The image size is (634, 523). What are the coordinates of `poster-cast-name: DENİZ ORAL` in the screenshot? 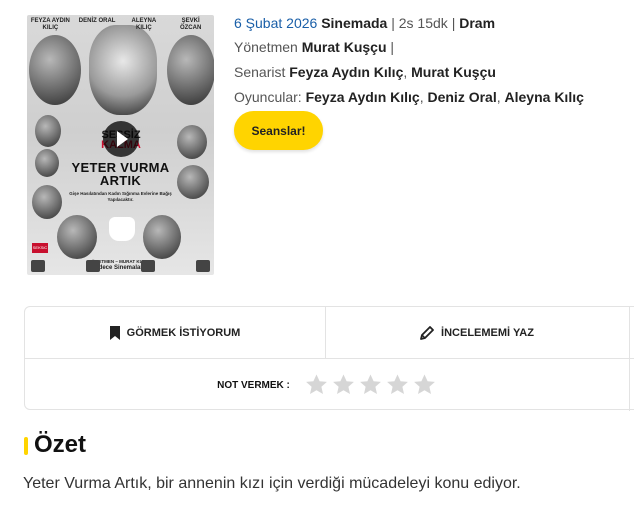 It's located at (97, 21).